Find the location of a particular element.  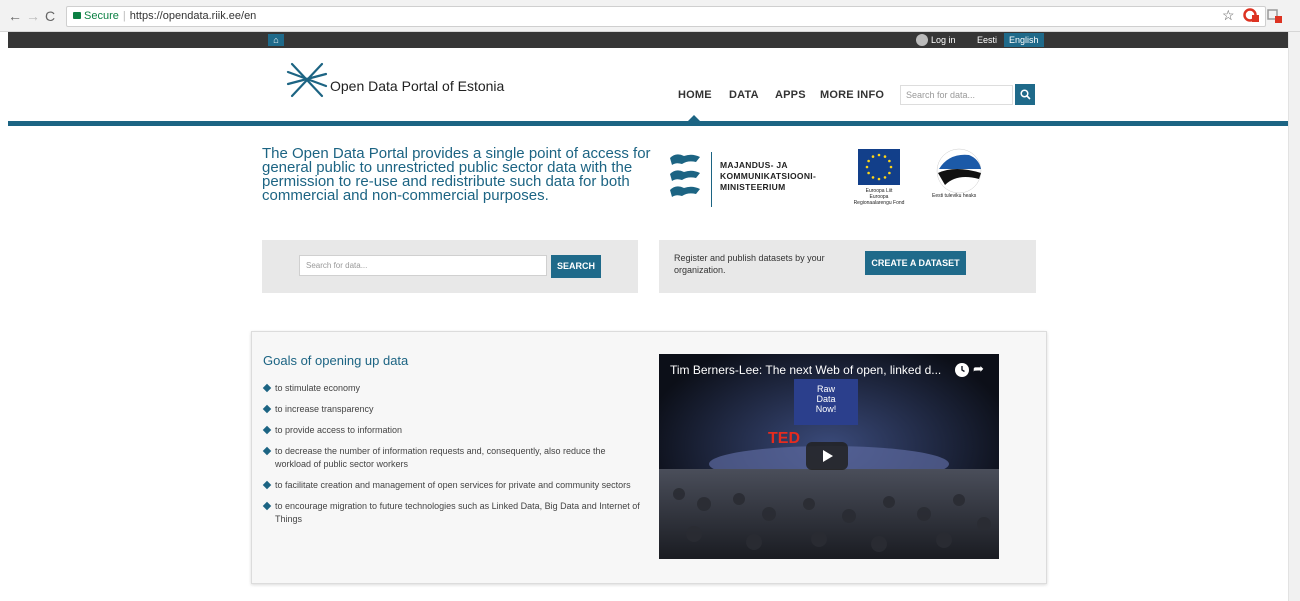

ministry-divider is located at coordinates (711, 179).